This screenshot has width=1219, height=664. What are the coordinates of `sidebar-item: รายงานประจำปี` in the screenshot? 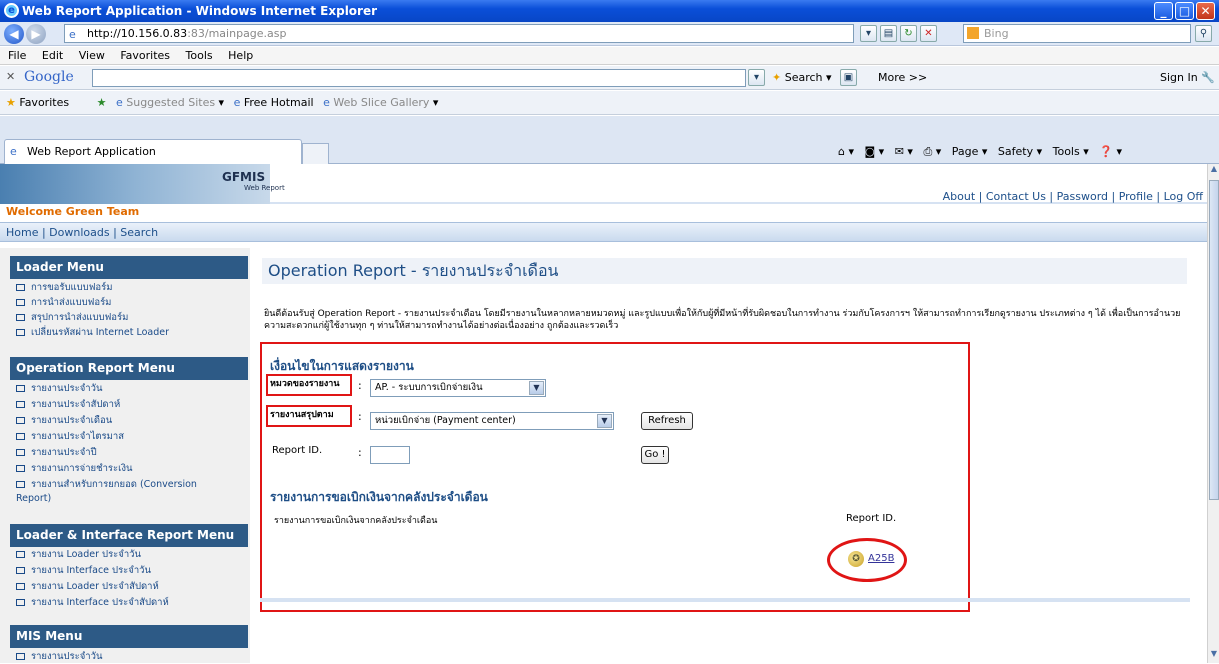 It's located at (131, 453).